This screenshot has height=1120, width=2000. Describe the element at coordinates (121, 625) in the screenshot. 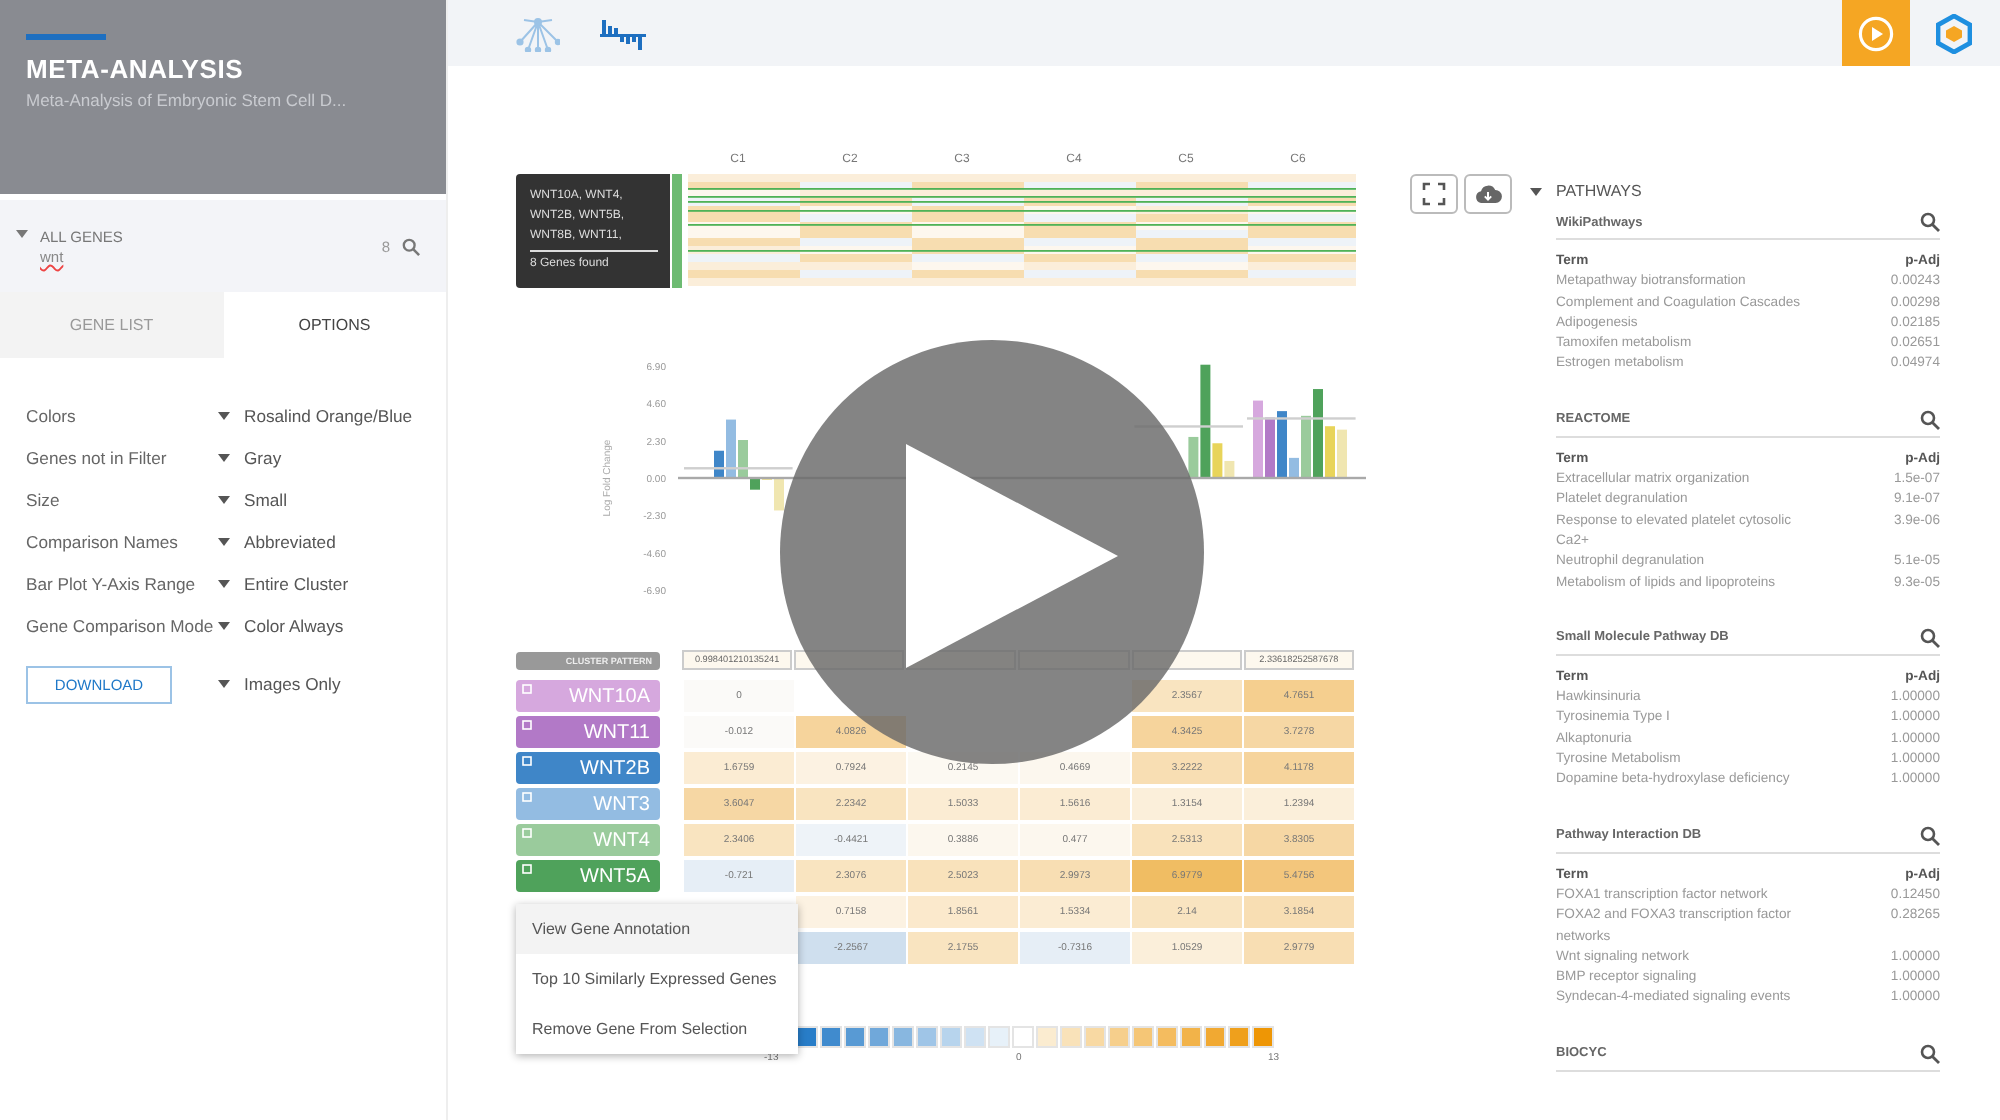

I see `option-label: Gene Comparison Mode` at that location.